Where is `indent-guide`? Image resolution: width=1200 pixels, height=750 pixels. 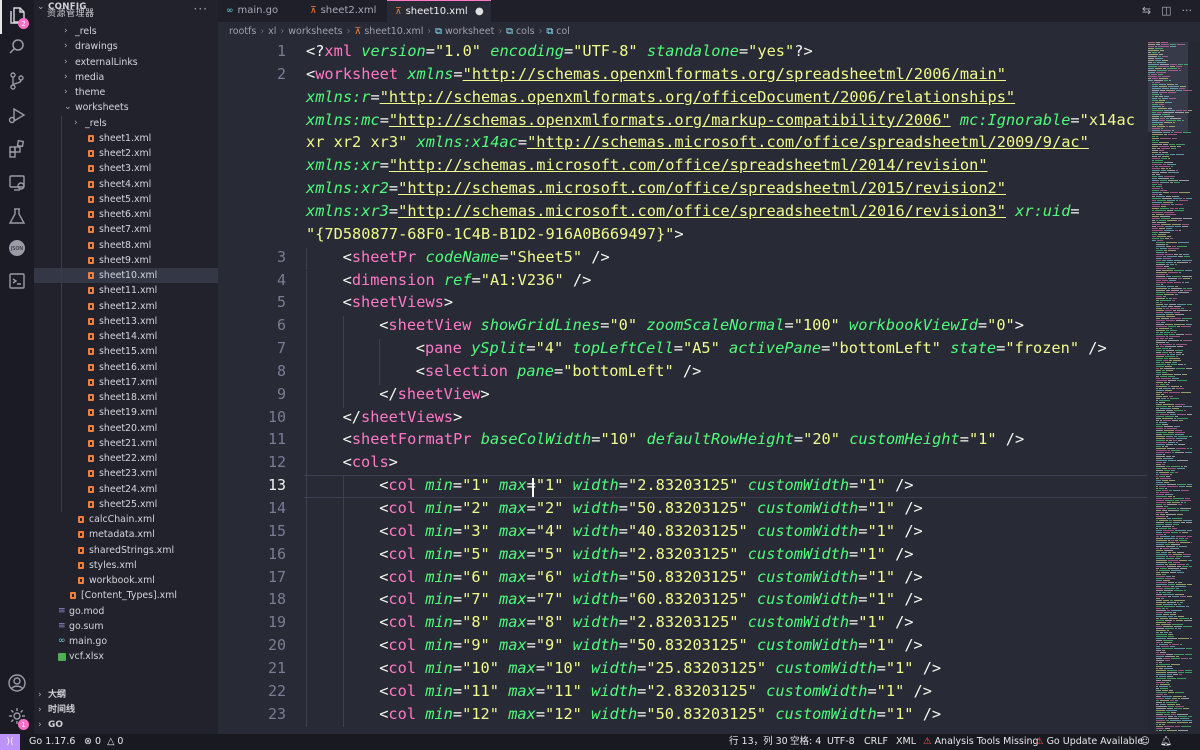 indent-guide is located at coordinates (343, 647).